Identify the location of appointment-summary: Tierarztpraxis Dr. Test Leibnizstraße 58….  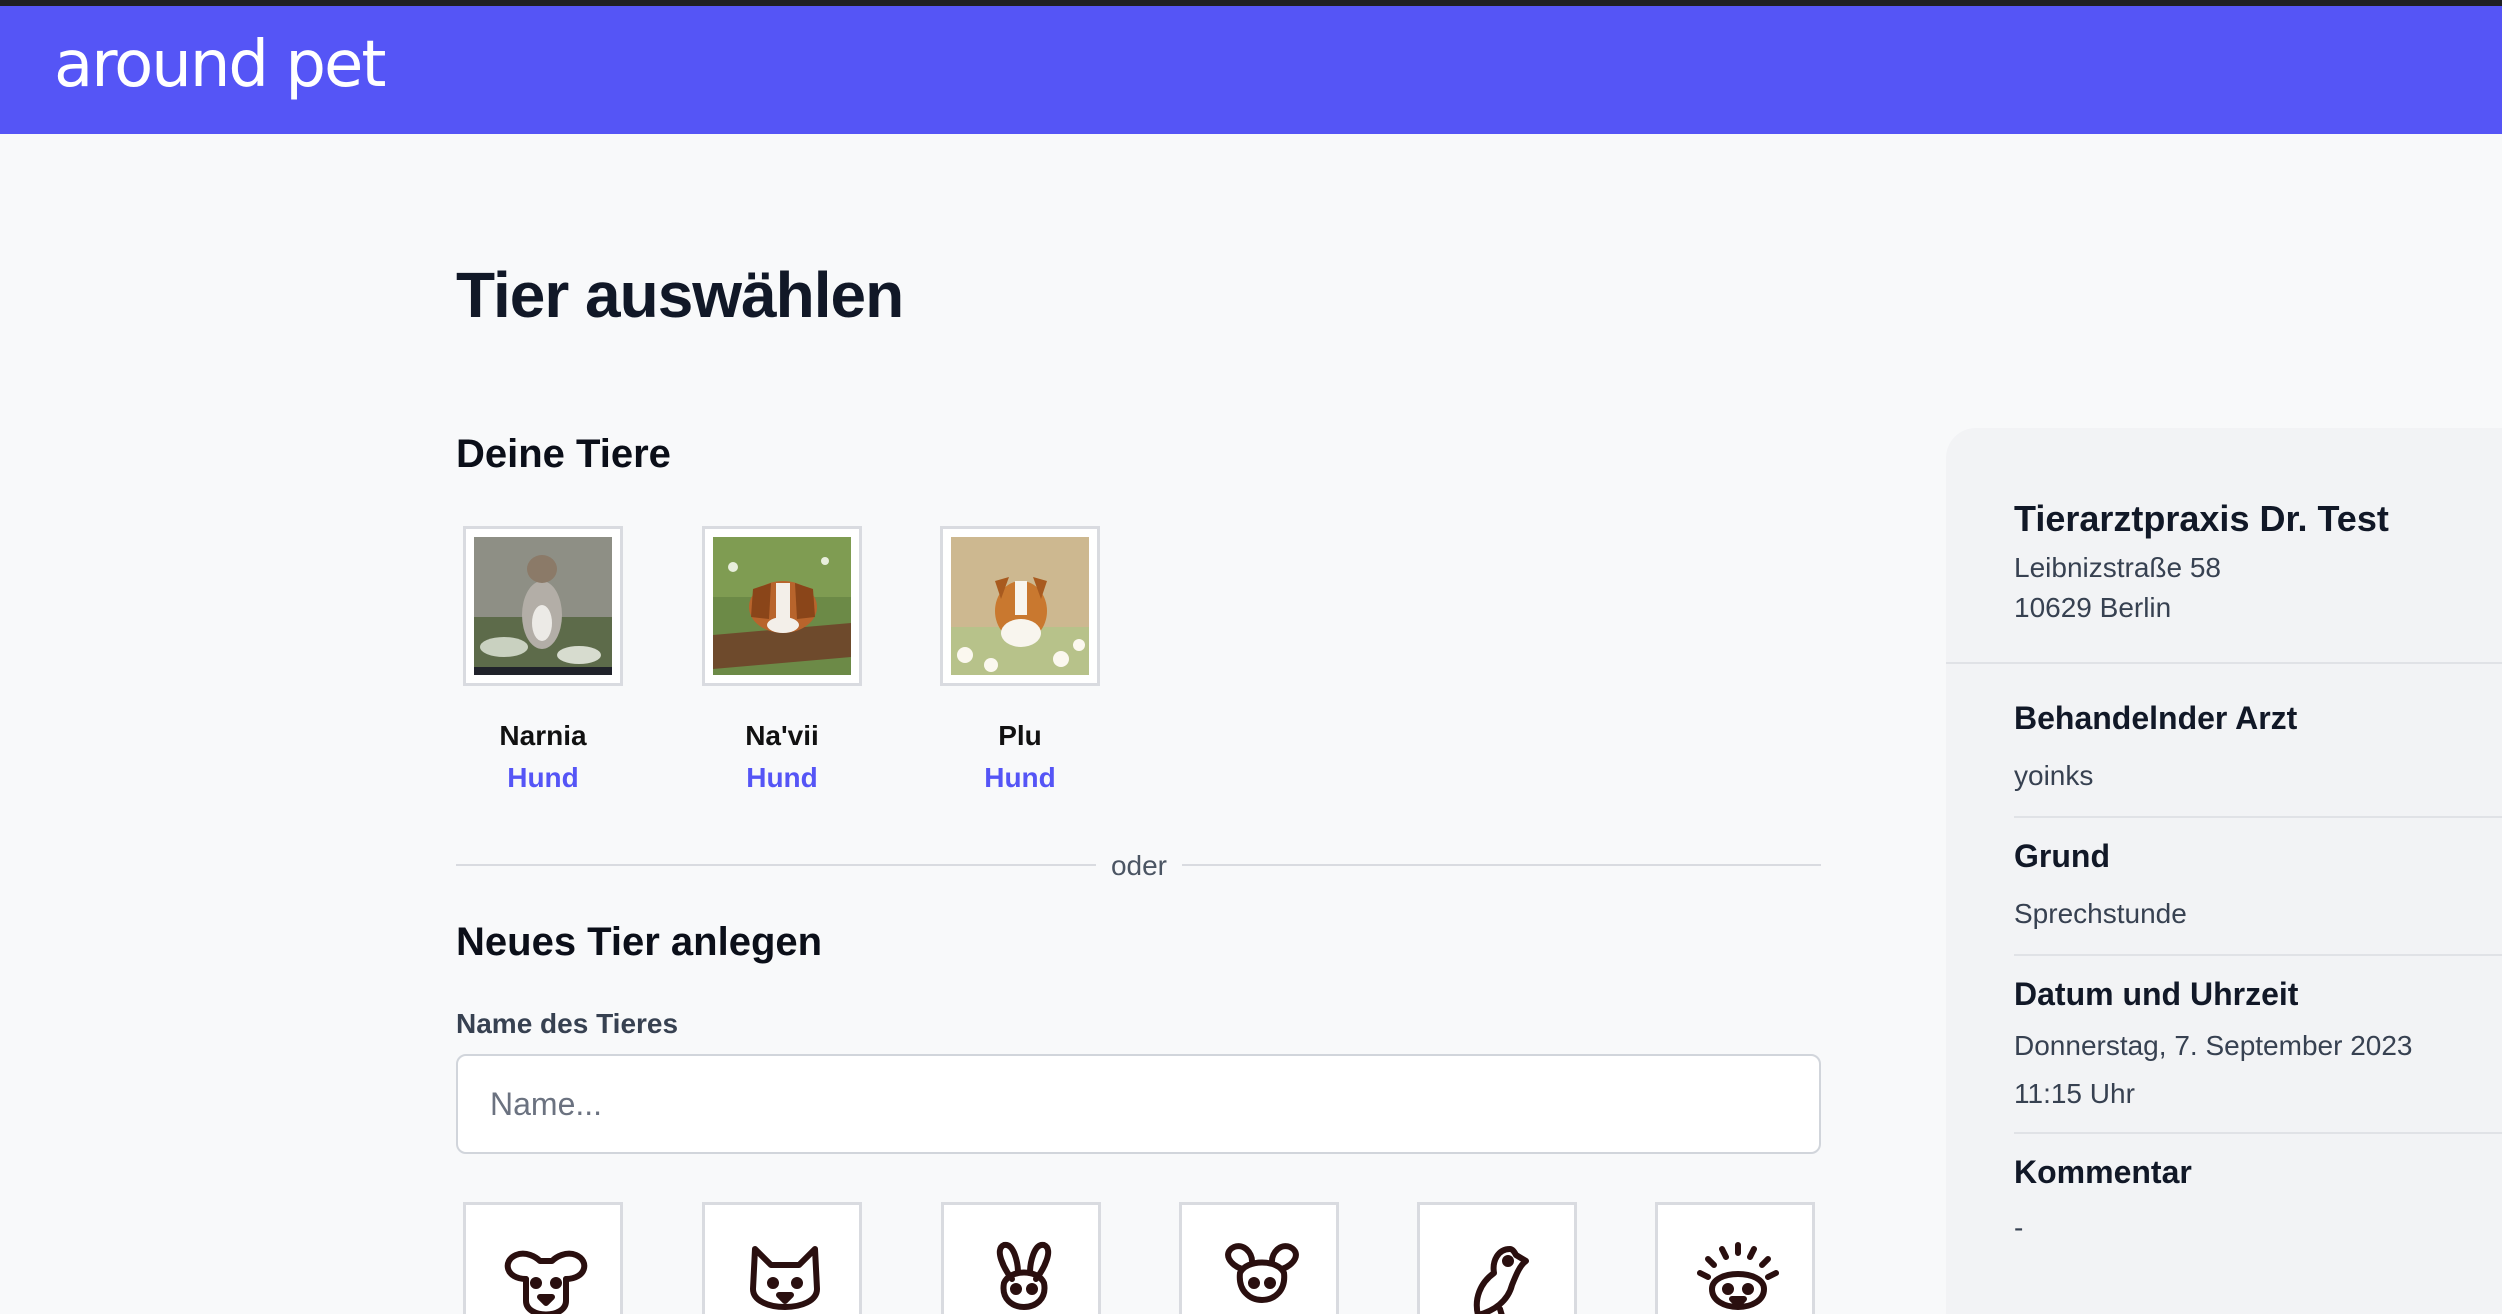
(2224, 871).